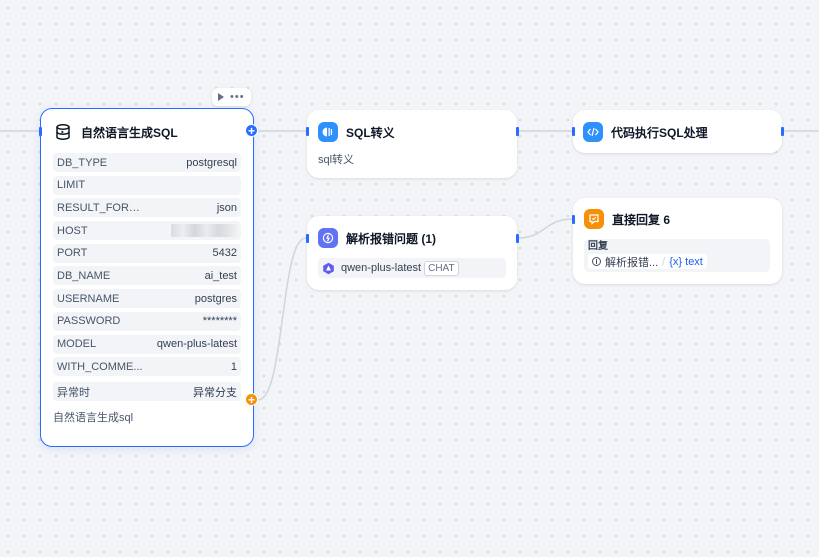  What do you see at coordinates (641, 219) in the screenshot?
I see `node-title: 直接回复 6` at bounding box center [641, 219].